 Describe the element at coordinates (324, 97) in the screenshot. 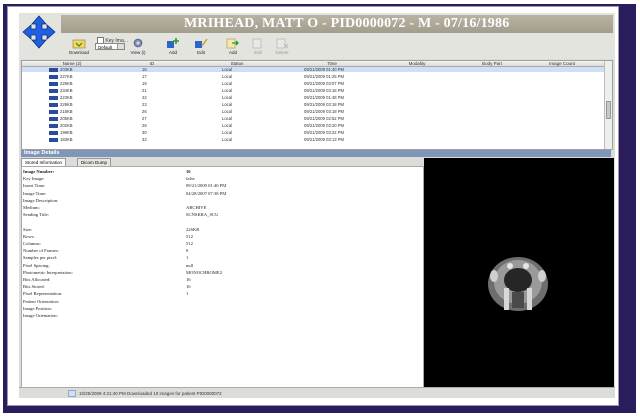

I see `cell-time: 09/21/2009 01:48 PM` at that location.